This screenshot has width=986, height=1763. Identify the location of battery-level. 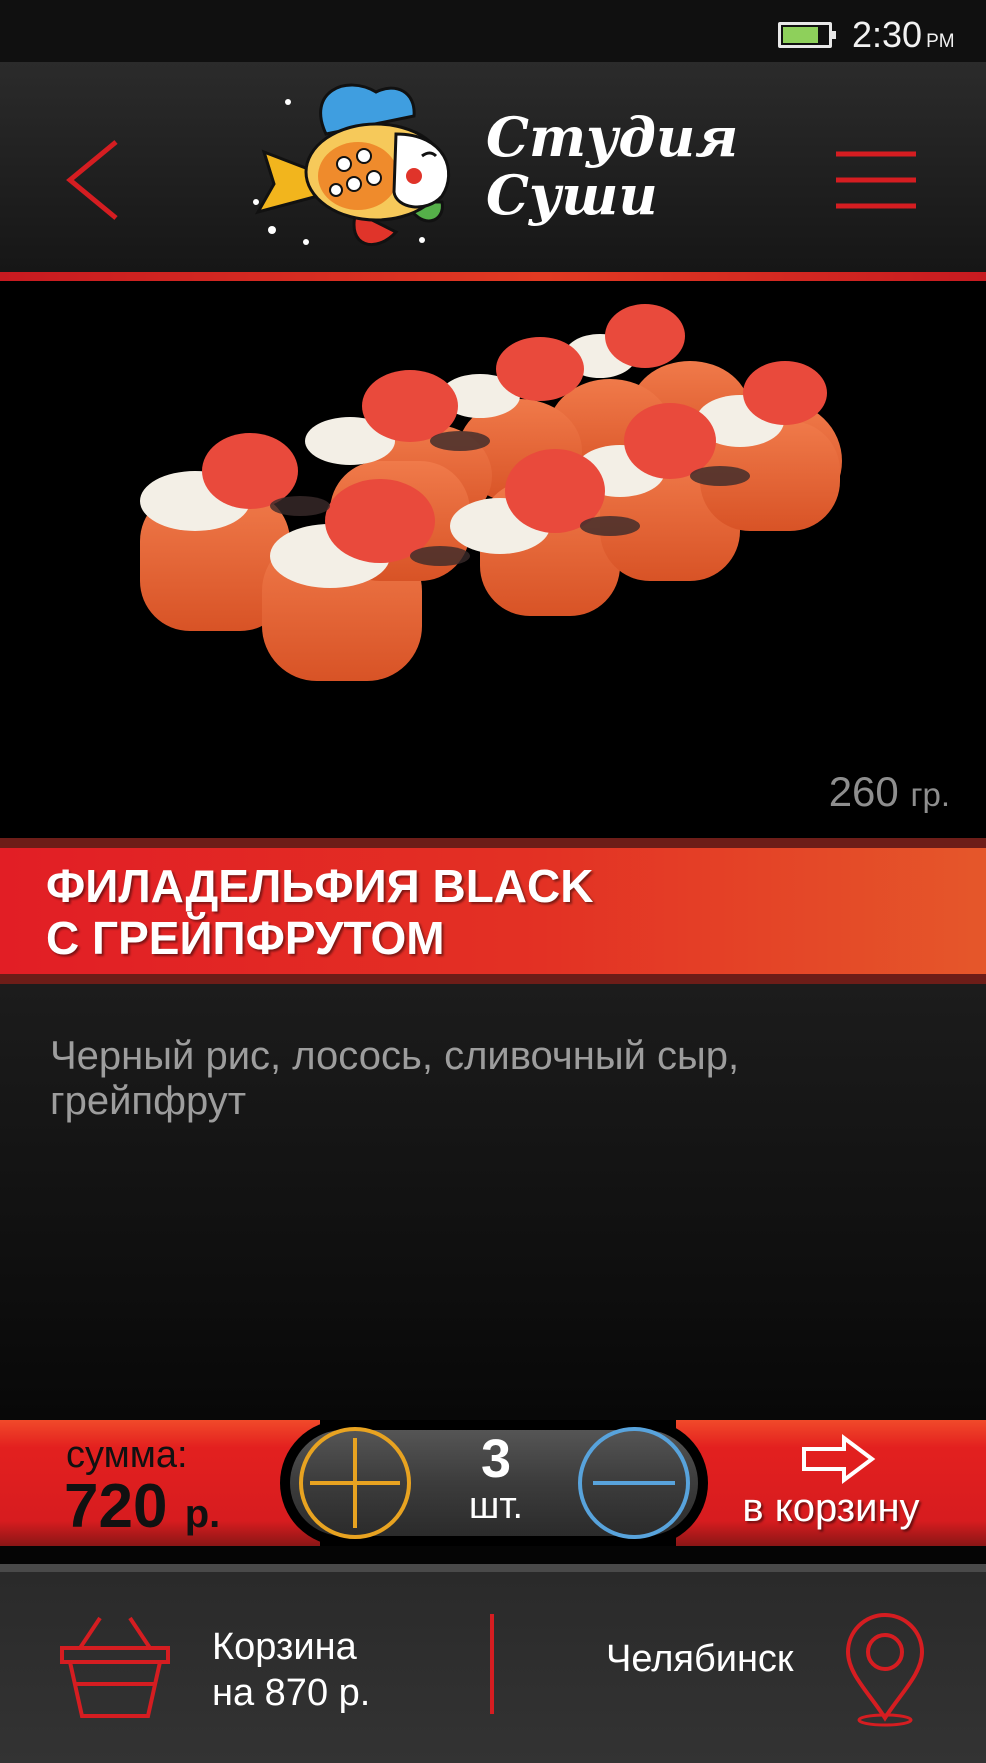
(800, 35).